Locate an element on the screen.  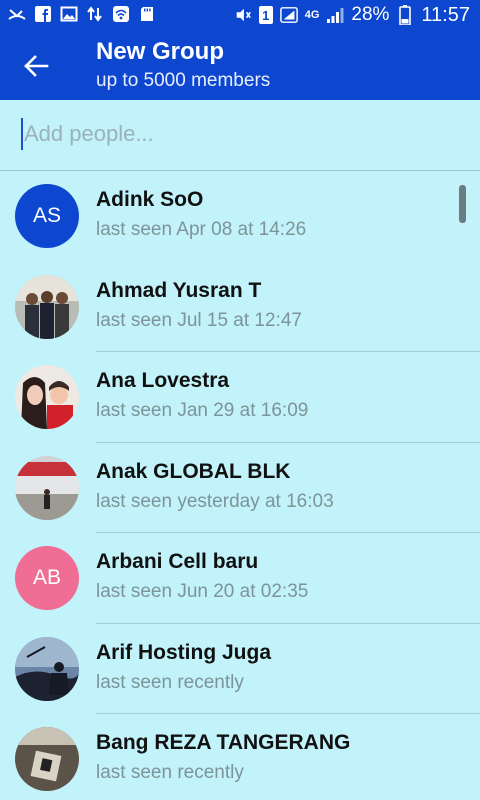
list-item: Arif Hosting Juga last seen recently is located at coordinates (240, 669).